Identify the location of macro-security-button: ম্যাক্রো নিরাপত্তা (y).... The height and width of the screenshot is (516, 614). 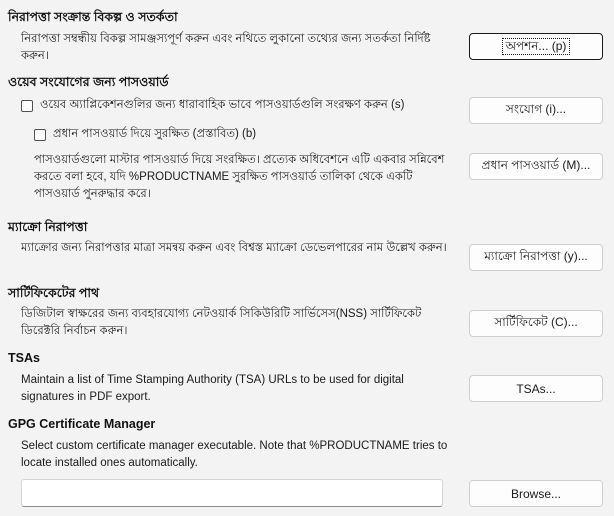
(536, 257).